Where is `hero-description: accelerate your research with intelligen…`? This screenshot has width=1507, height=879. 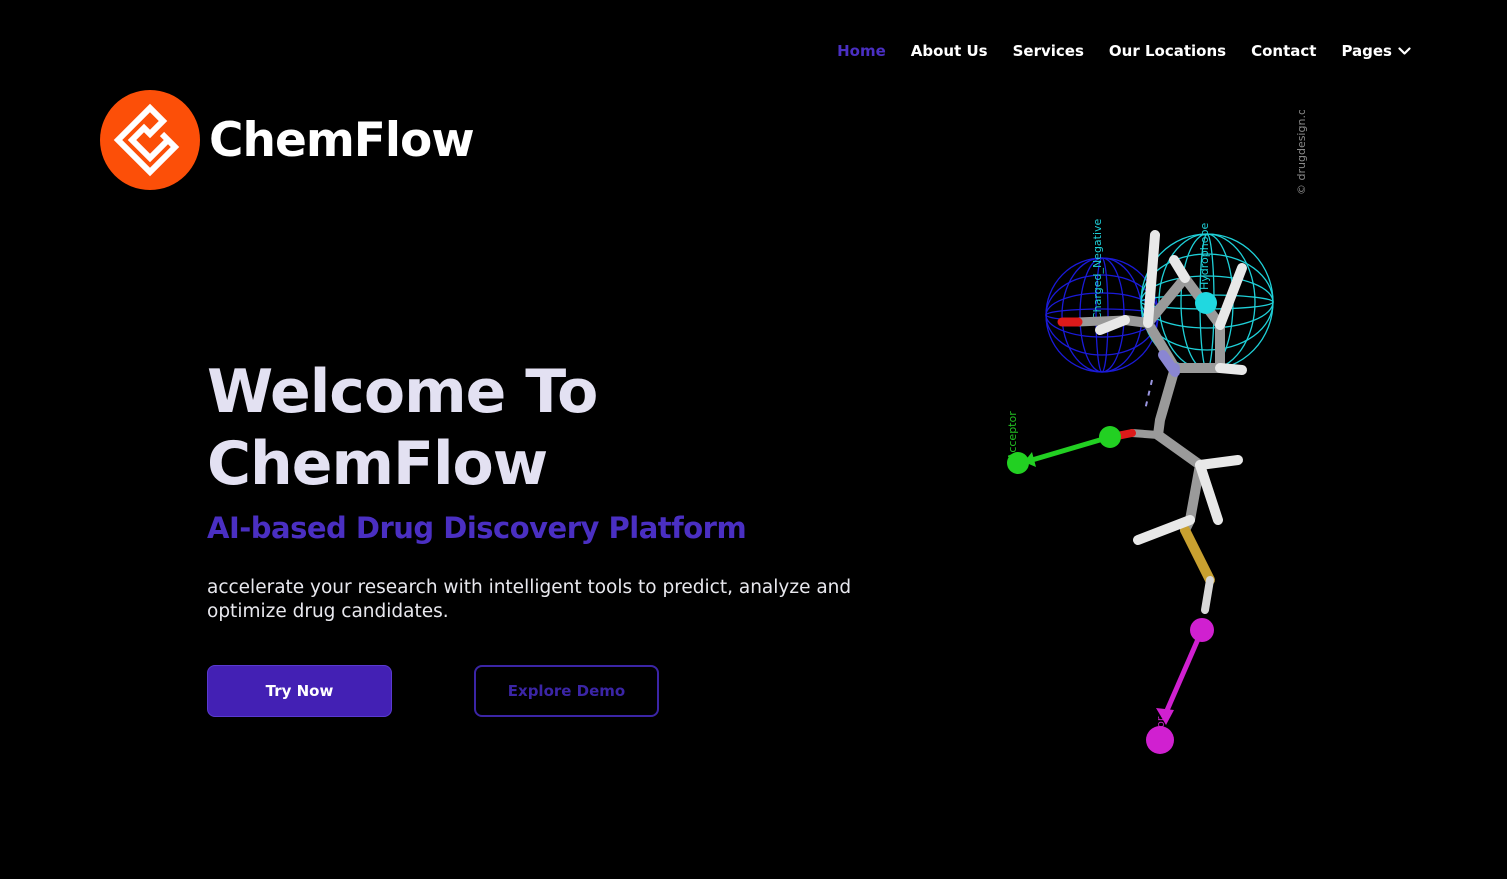
hero-description: accelerate your research with intelligen… is located at coordinates (529, 599).